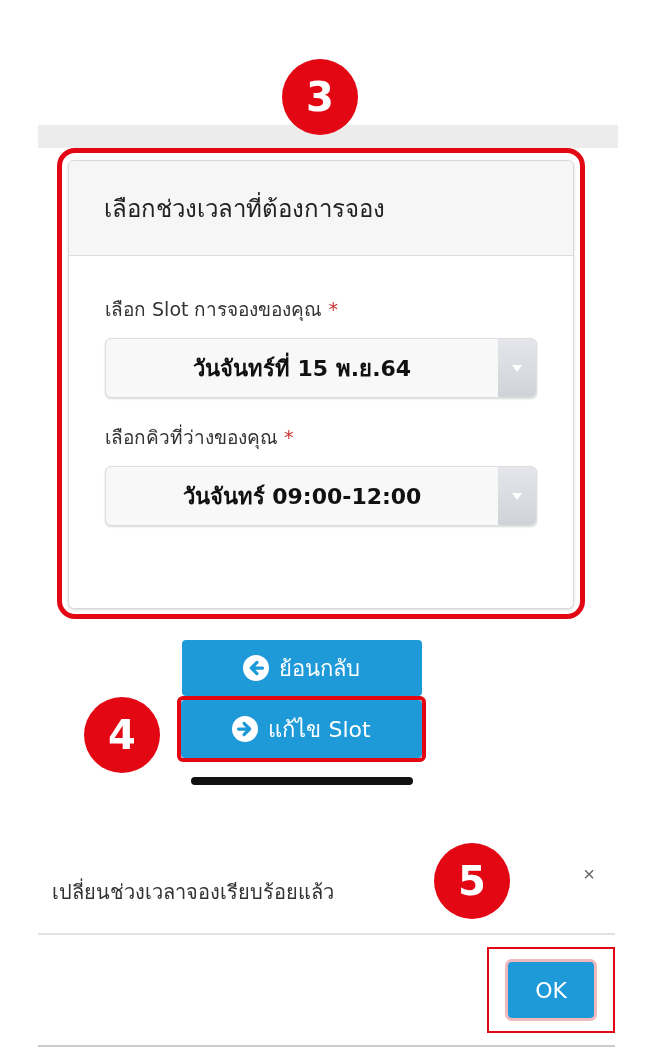 This screenshot has height=1064, width=656. Describe the element at coordinates (193, 891) in the screenshot. I see `dialog-message: เปลี่ยนช่วงเวลาจองเรียบร้อยแล้ว` at that location.